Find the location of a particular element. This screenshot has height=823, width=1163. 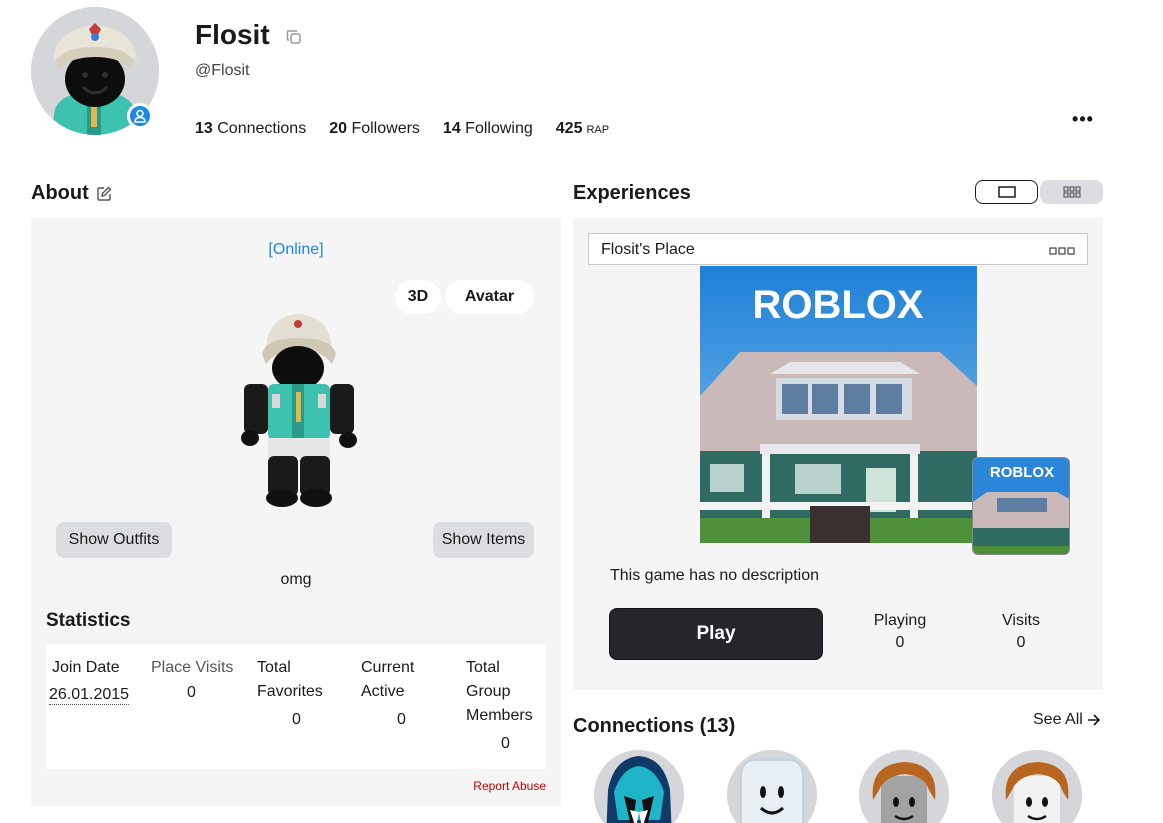

edit-icon is located at coordinates (104, 194).